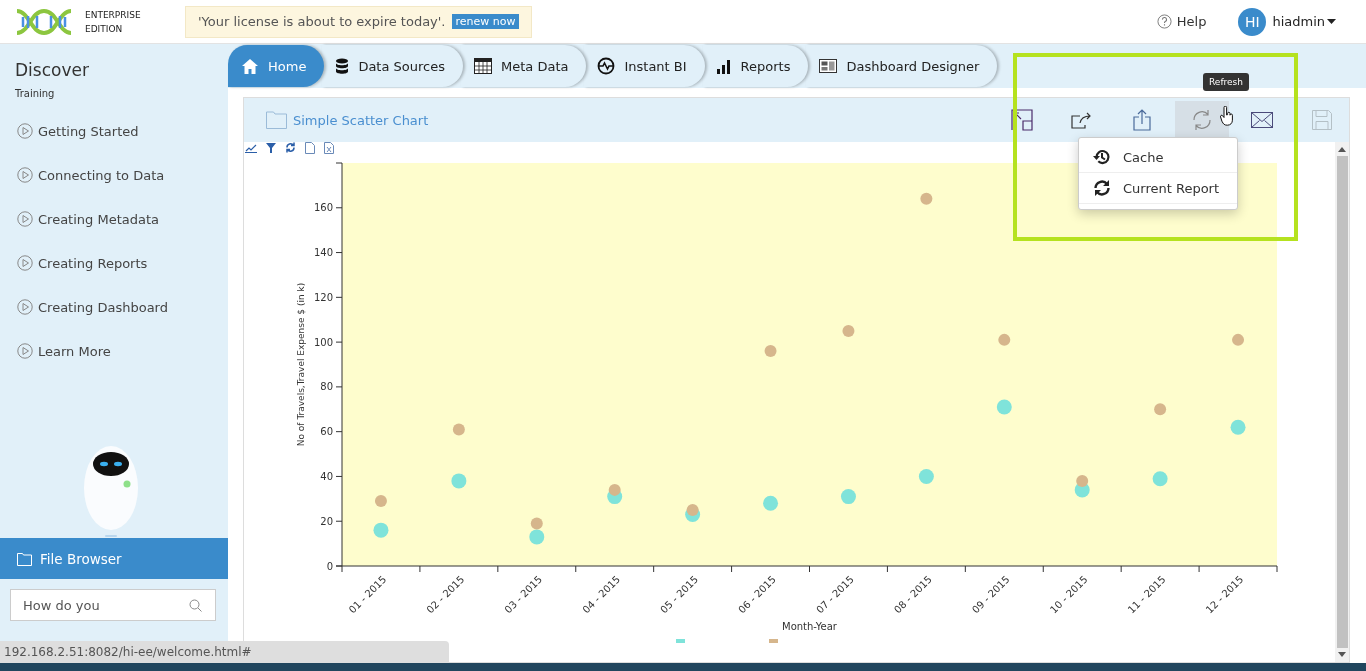 The image size is (1366, 671). I want to click on edition-label: EDITION, so click(104, 29).